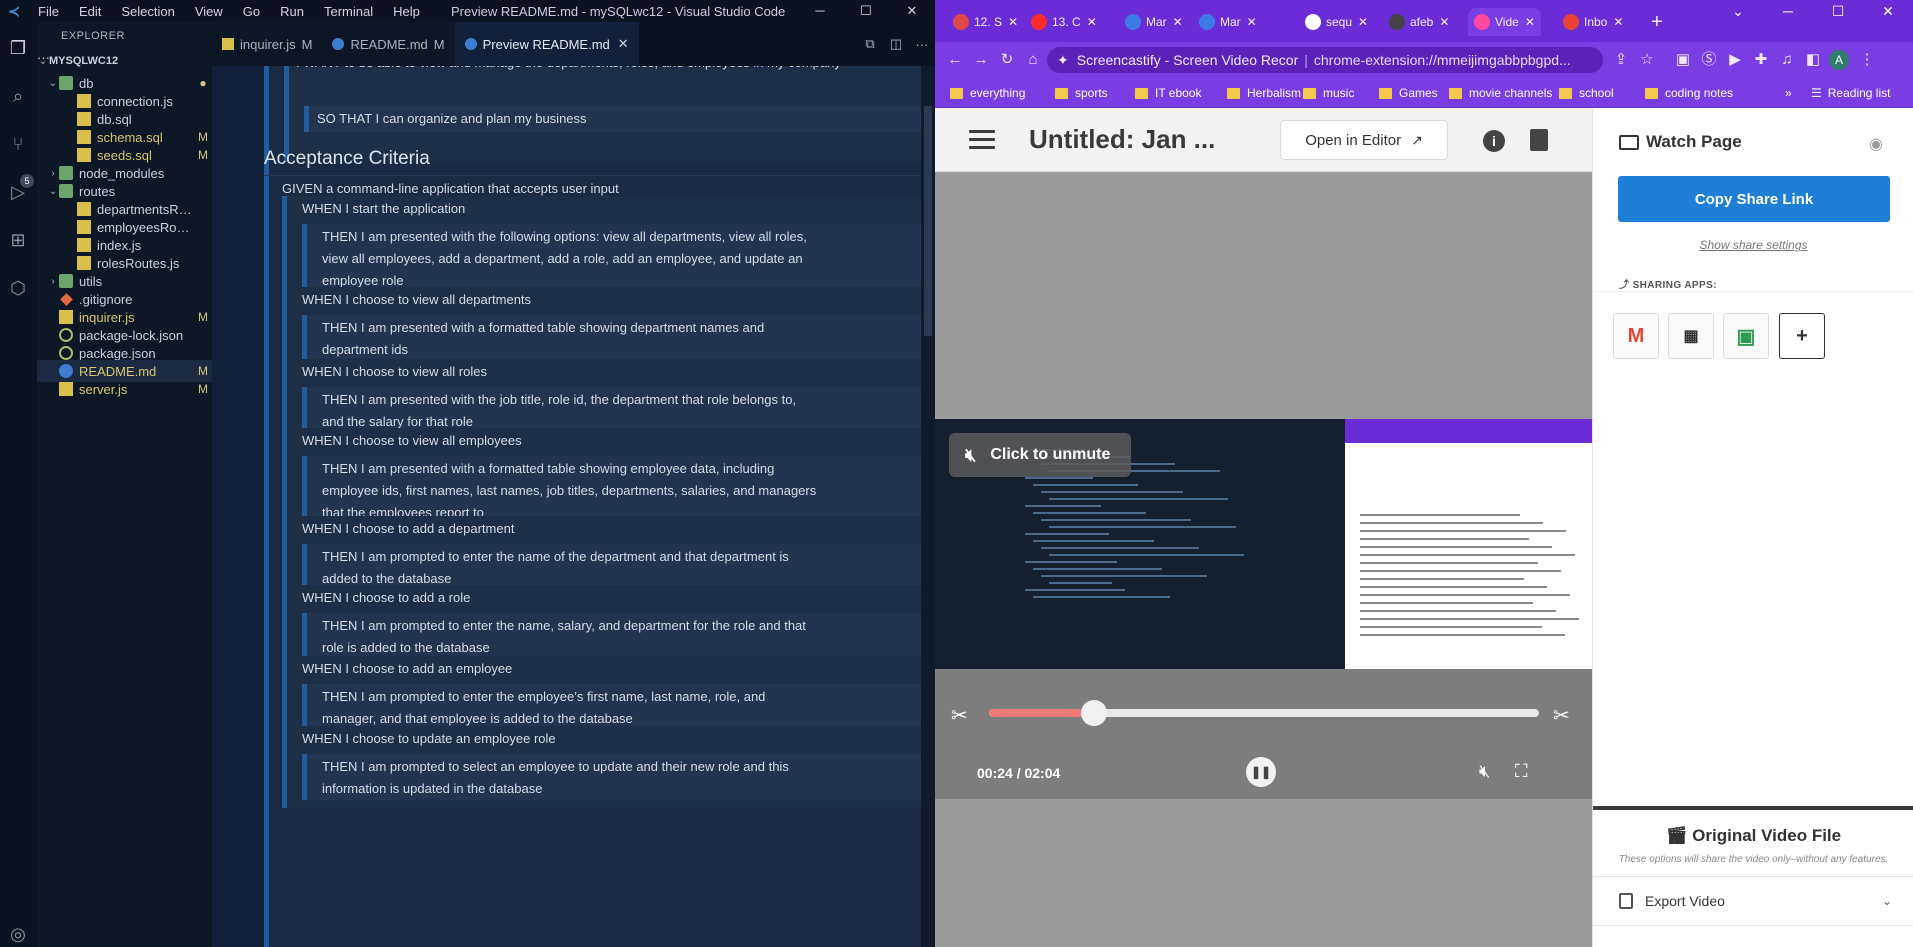  I want to click on bookmark-folder: school, so click(1586, 93).